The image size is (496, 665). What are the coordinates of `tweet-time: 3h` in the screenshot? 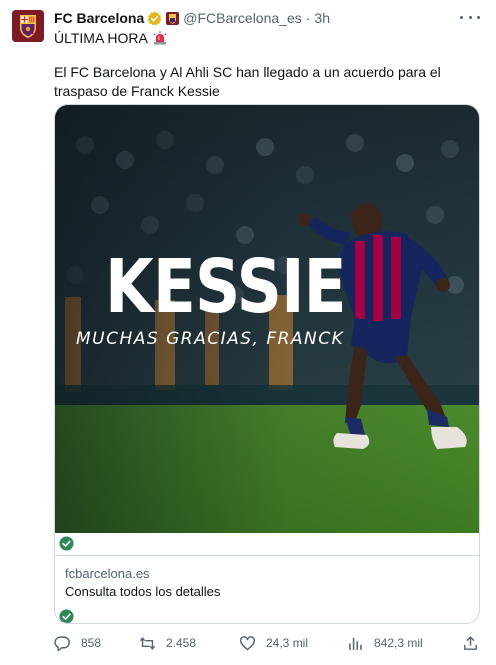 It's located at (322, 18).